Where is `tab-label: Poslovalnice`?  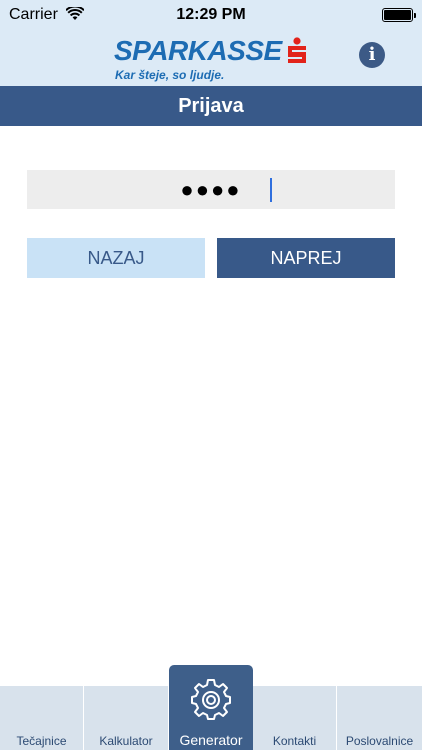 tab-label: Poslovalnice is located at coordinates (379, 741).